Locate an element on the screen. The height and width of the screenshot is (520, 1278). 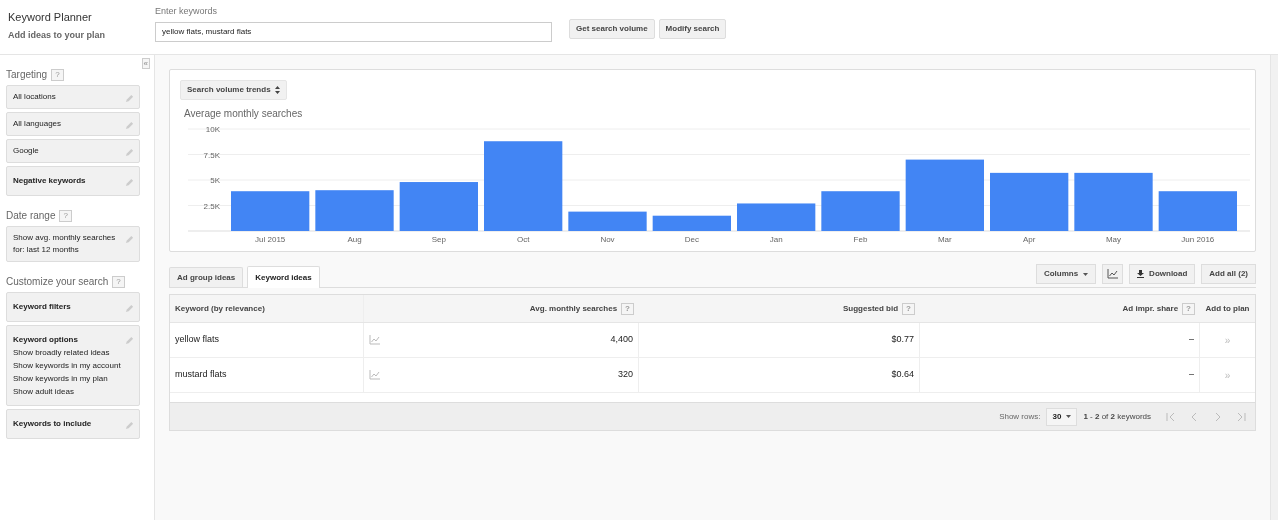
first-page-icon is located at coordinates (1170, 416).